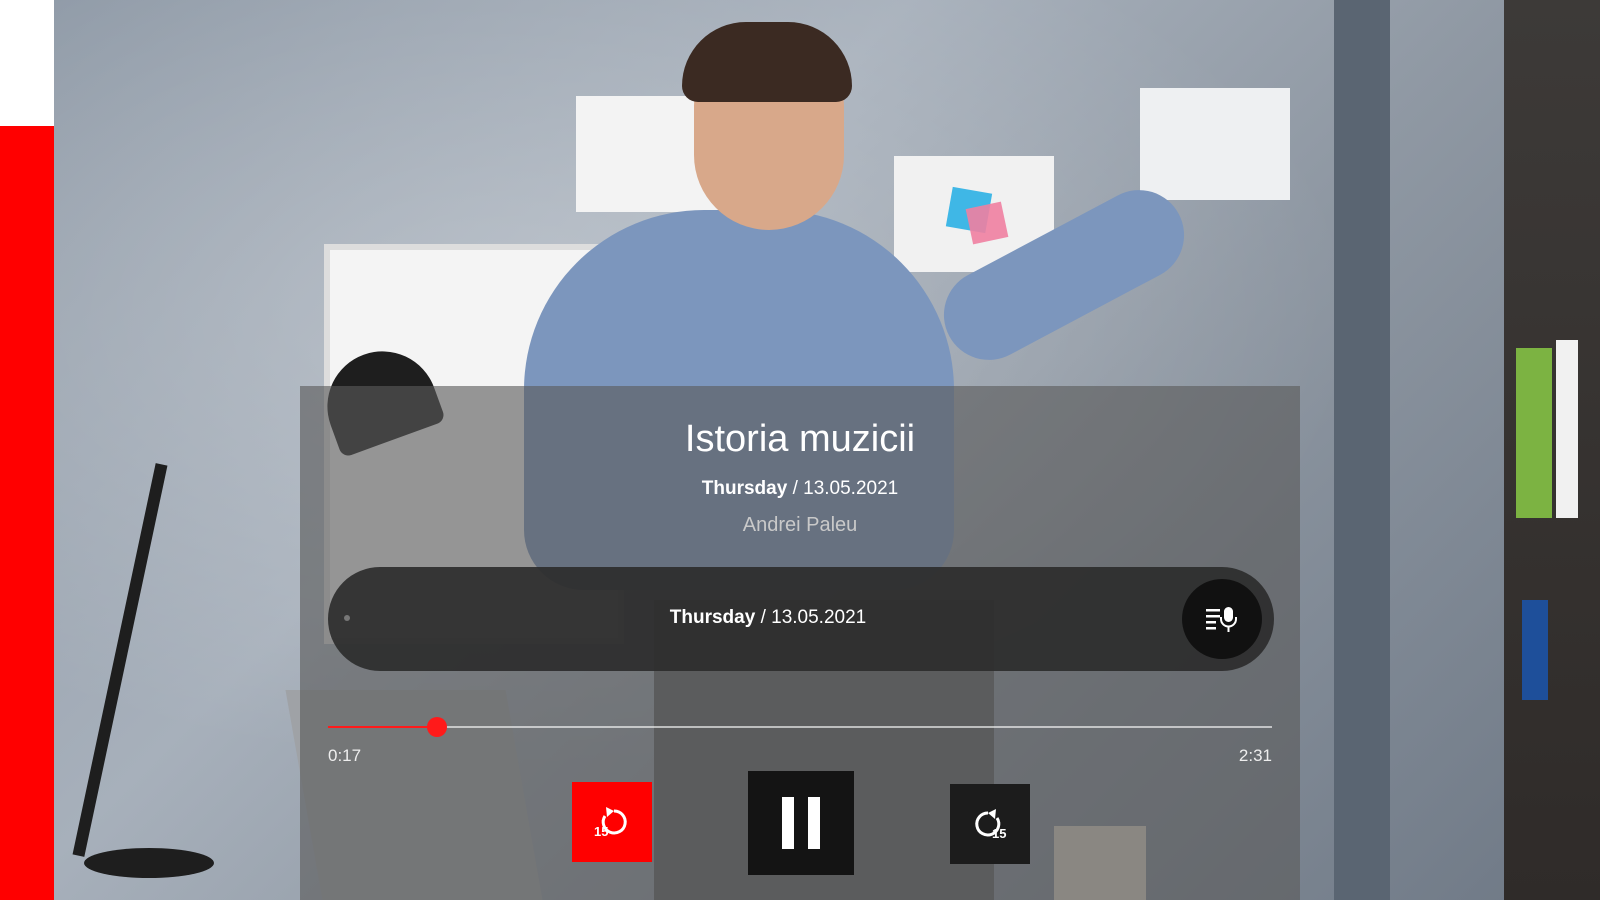  What do you see at coordinates (819, 617) in the screenshot?
I see `live-bar-date-value: 13.05.2021` at bounding box center [819, 617].